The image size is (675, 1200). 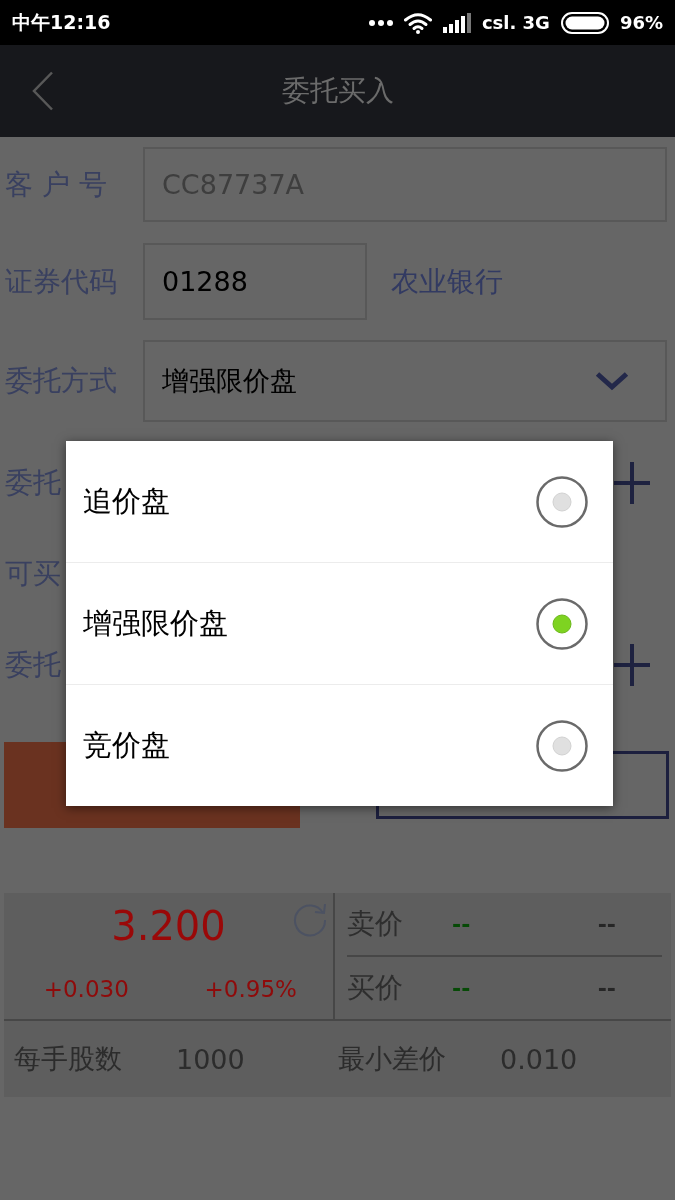 What do you see at coordinates (584, 22) in the screenshot?
I see `battery-icon` at bounding box center [584, 22].